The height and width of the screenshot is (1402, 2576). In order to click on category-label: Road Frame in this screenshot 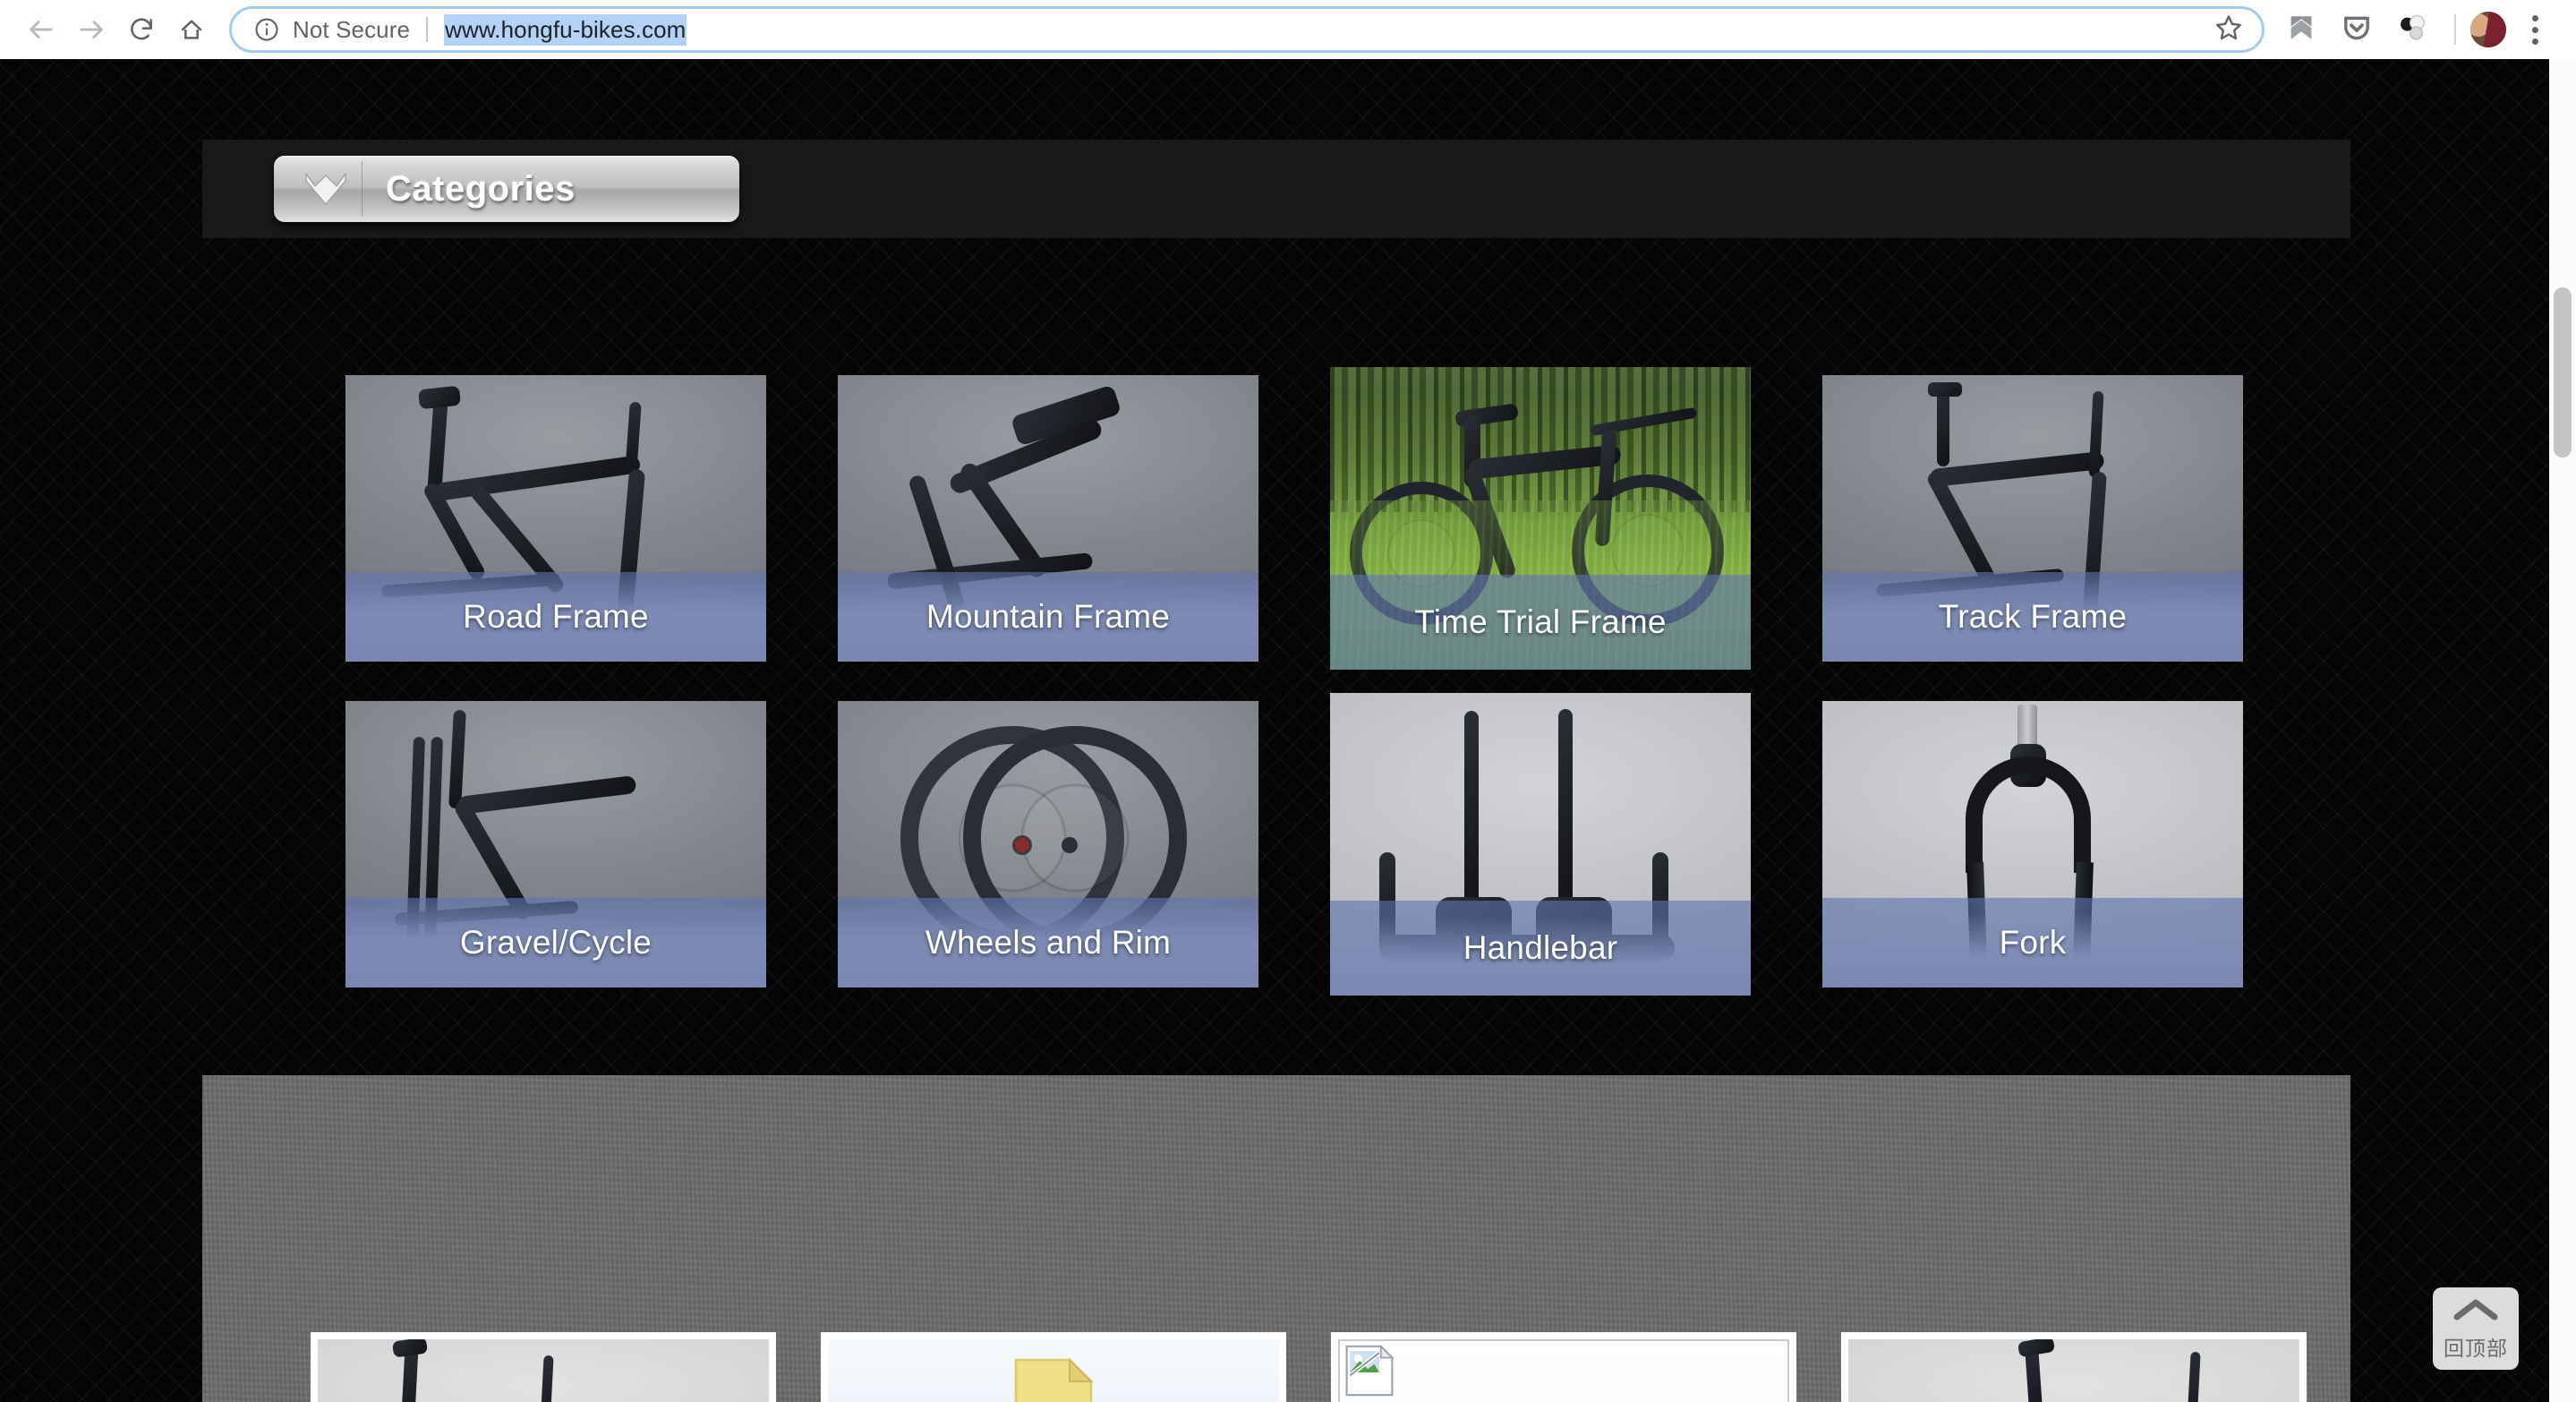, I will do `click(556, 616)`.